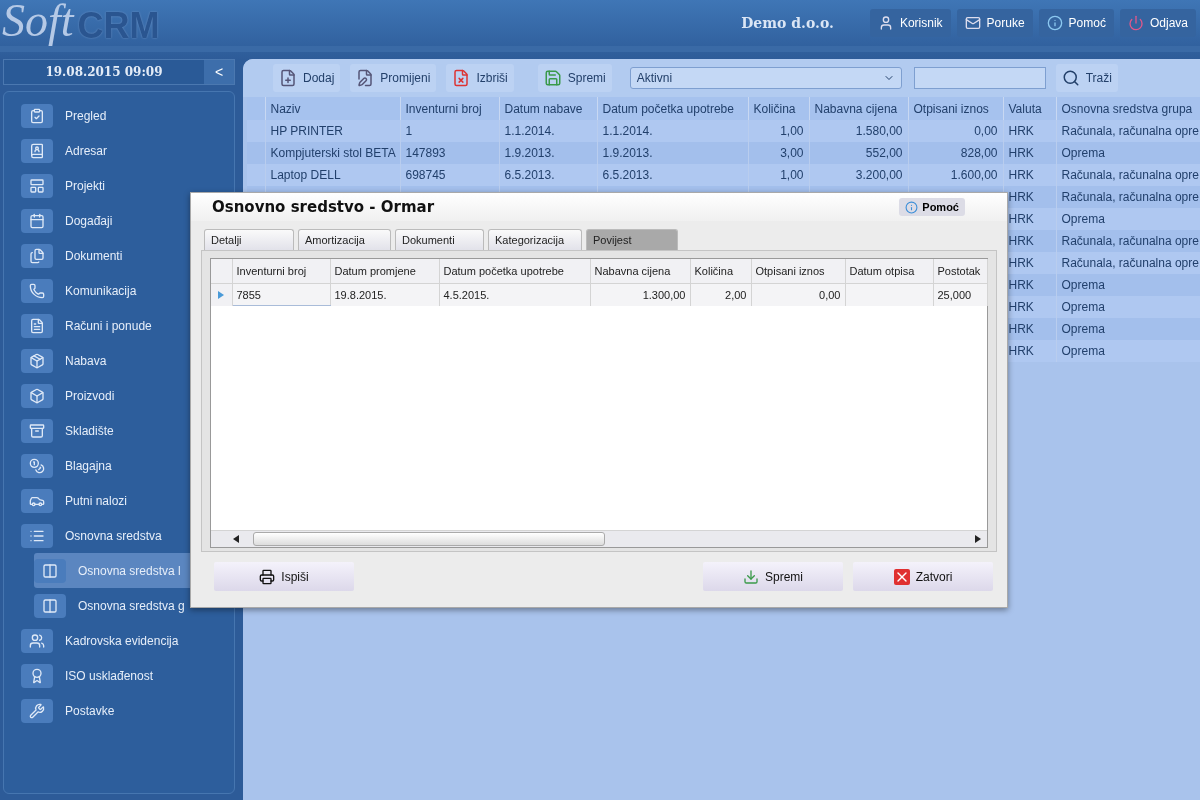 Image resolution: width=1200 pixels, height=800 pixels. Describe the element at coordinates (90, 395) in the screenshot. I see `sidebar-item-label: Proizvodi` at that location.